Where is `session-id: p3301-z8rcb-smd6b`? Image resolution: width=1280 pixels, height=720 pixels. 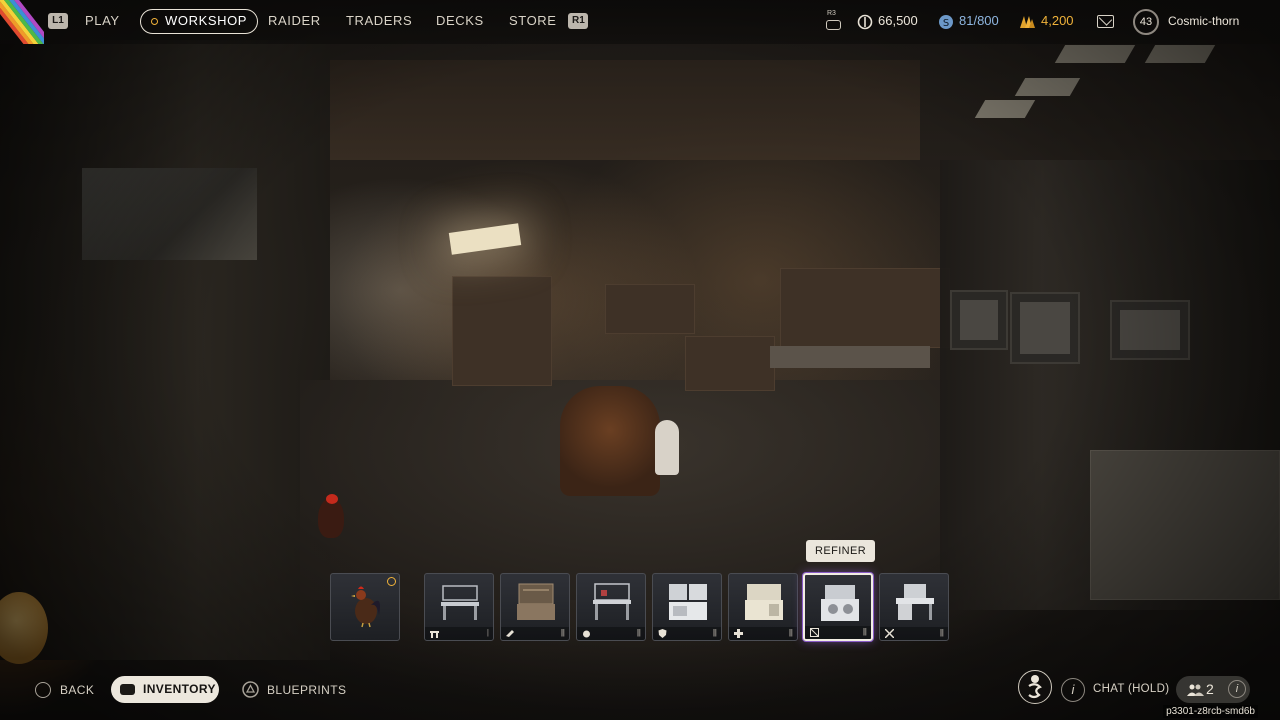
session-id: p3301-z8rcb-smd6b is located at coordinates (1210, 711).